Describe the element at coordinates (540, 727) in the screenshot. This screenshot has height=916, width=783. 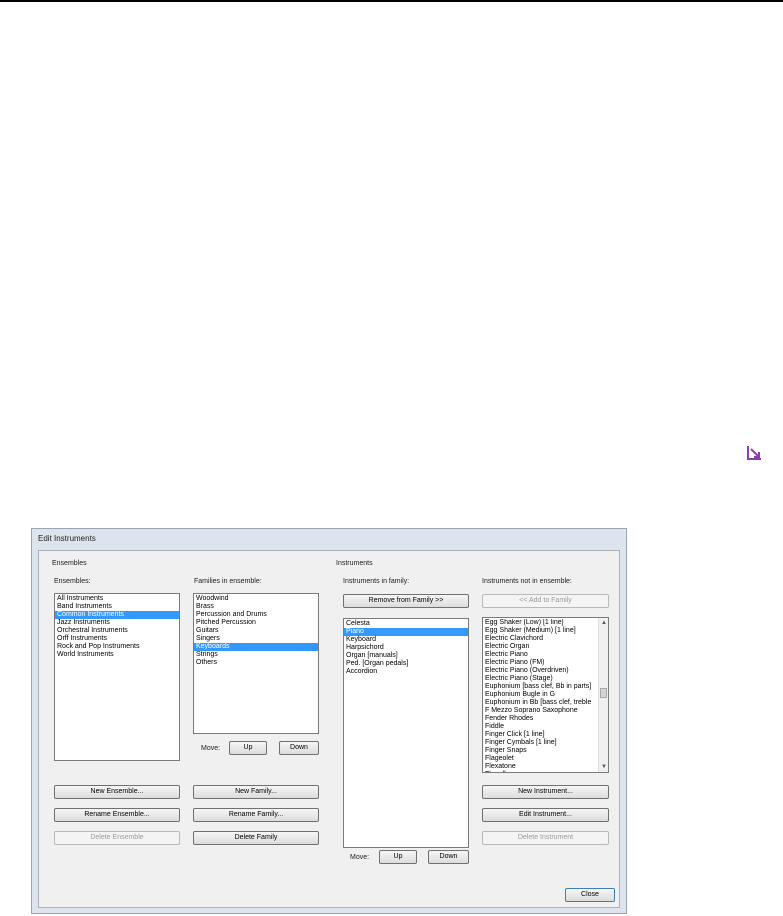
I see `list-item: Fiddle` at that location.